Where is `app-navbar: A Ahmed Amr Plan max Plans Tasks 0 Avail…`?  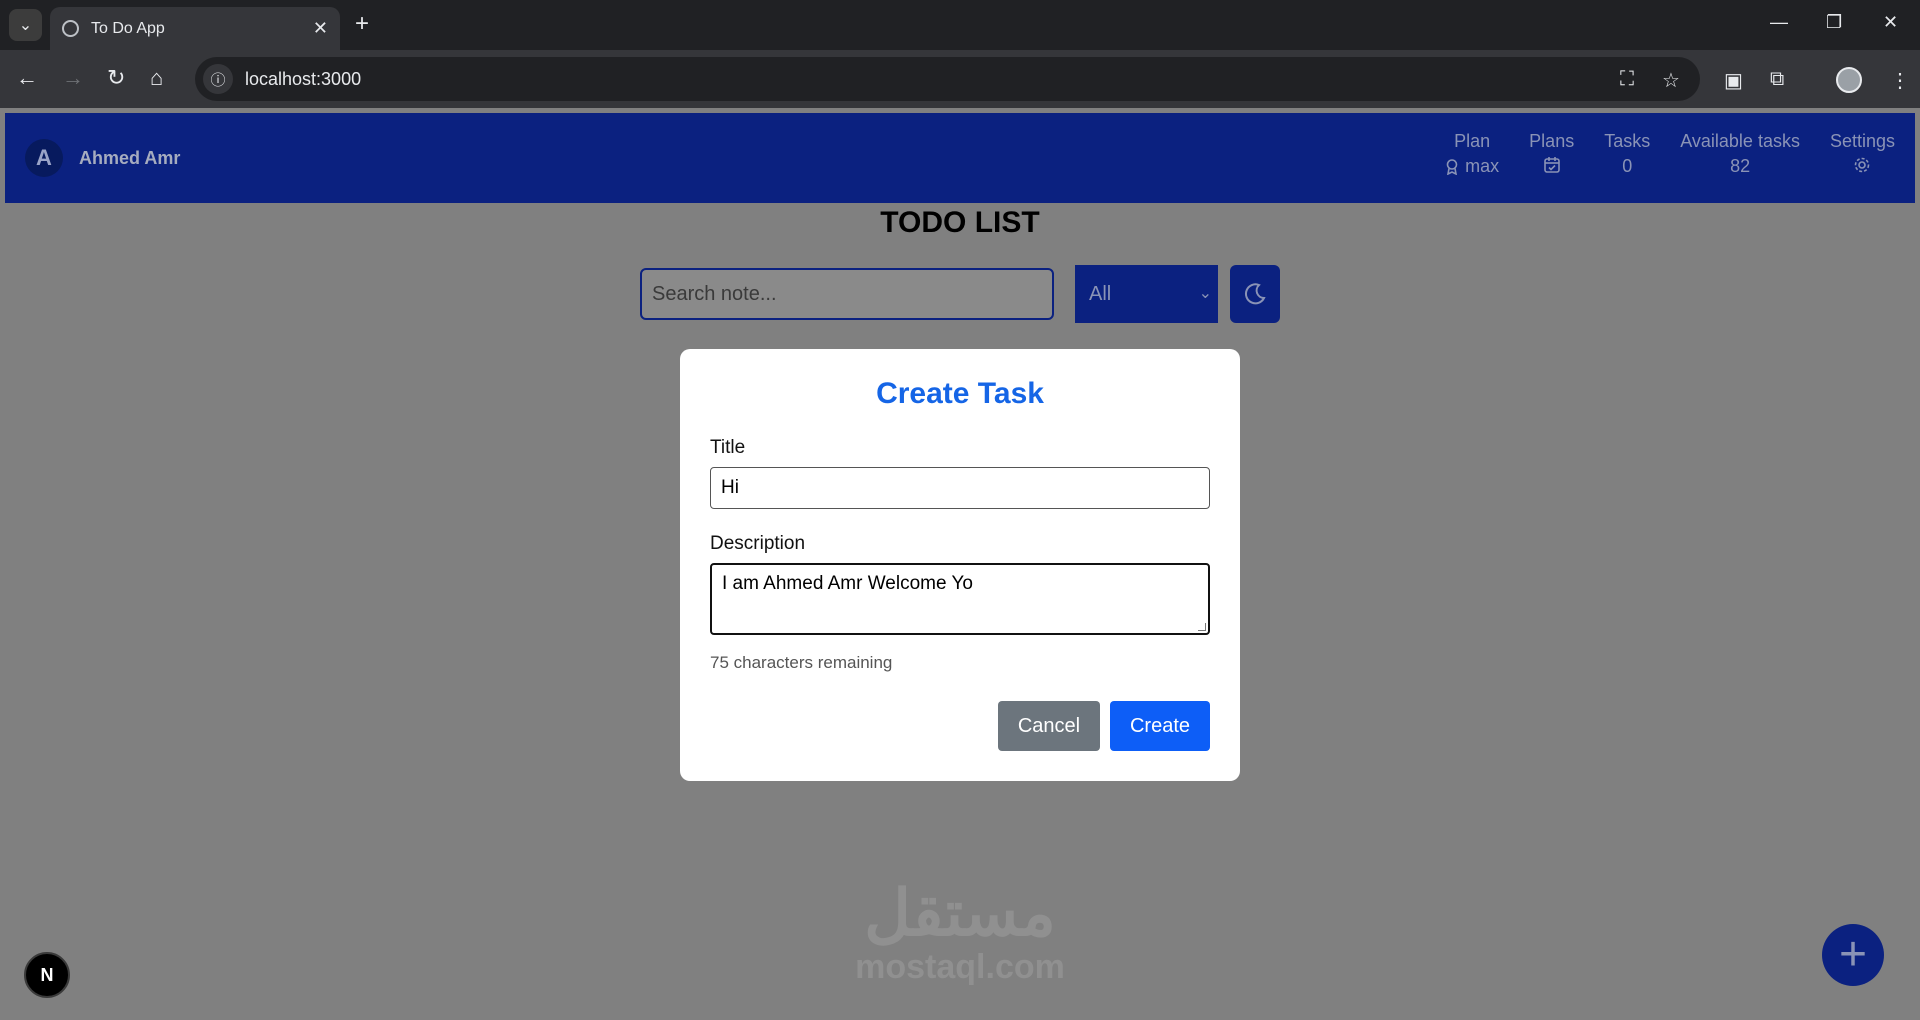 app-navbar: A Ahmed Amr Plan max Plans Tasks 0 Avail… is located at coordinates (960, 158).